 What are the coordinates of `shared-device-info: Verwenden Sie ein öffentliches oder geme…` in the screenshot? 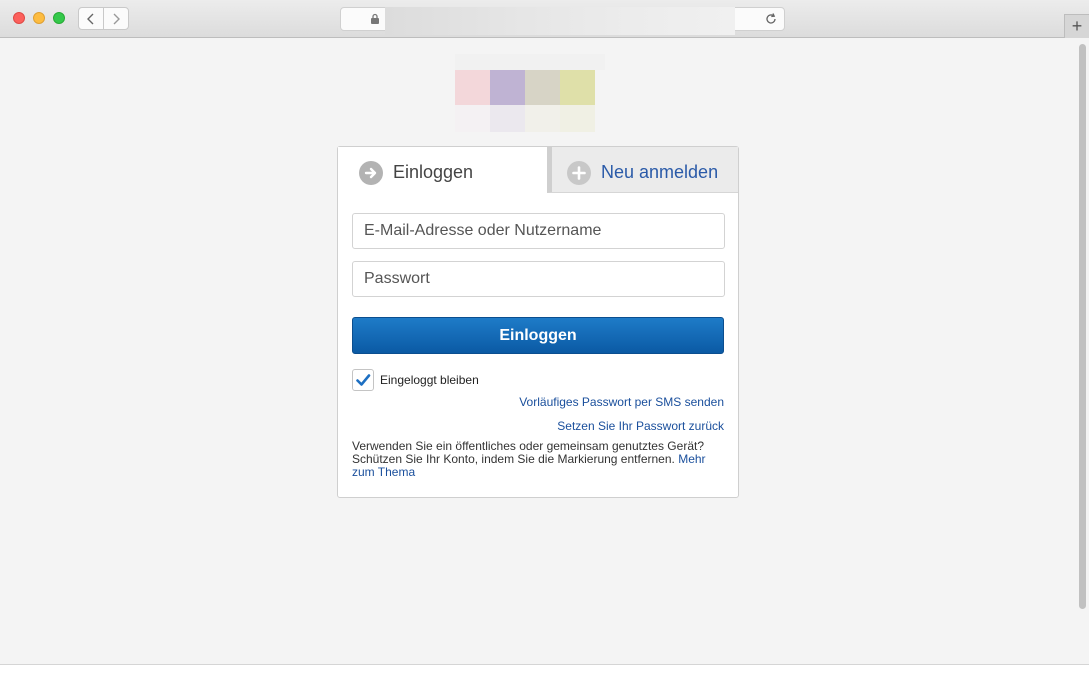 It's located at (538, 459).